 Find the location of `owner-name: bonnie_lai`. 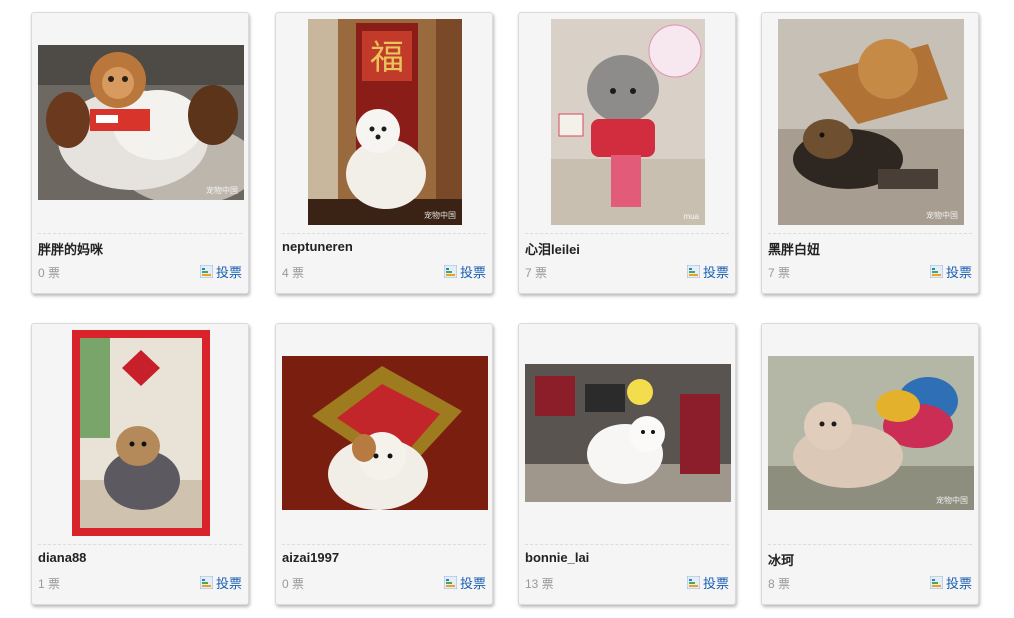

owner-name: bonnie_lai is located at coordinates (557, 557).